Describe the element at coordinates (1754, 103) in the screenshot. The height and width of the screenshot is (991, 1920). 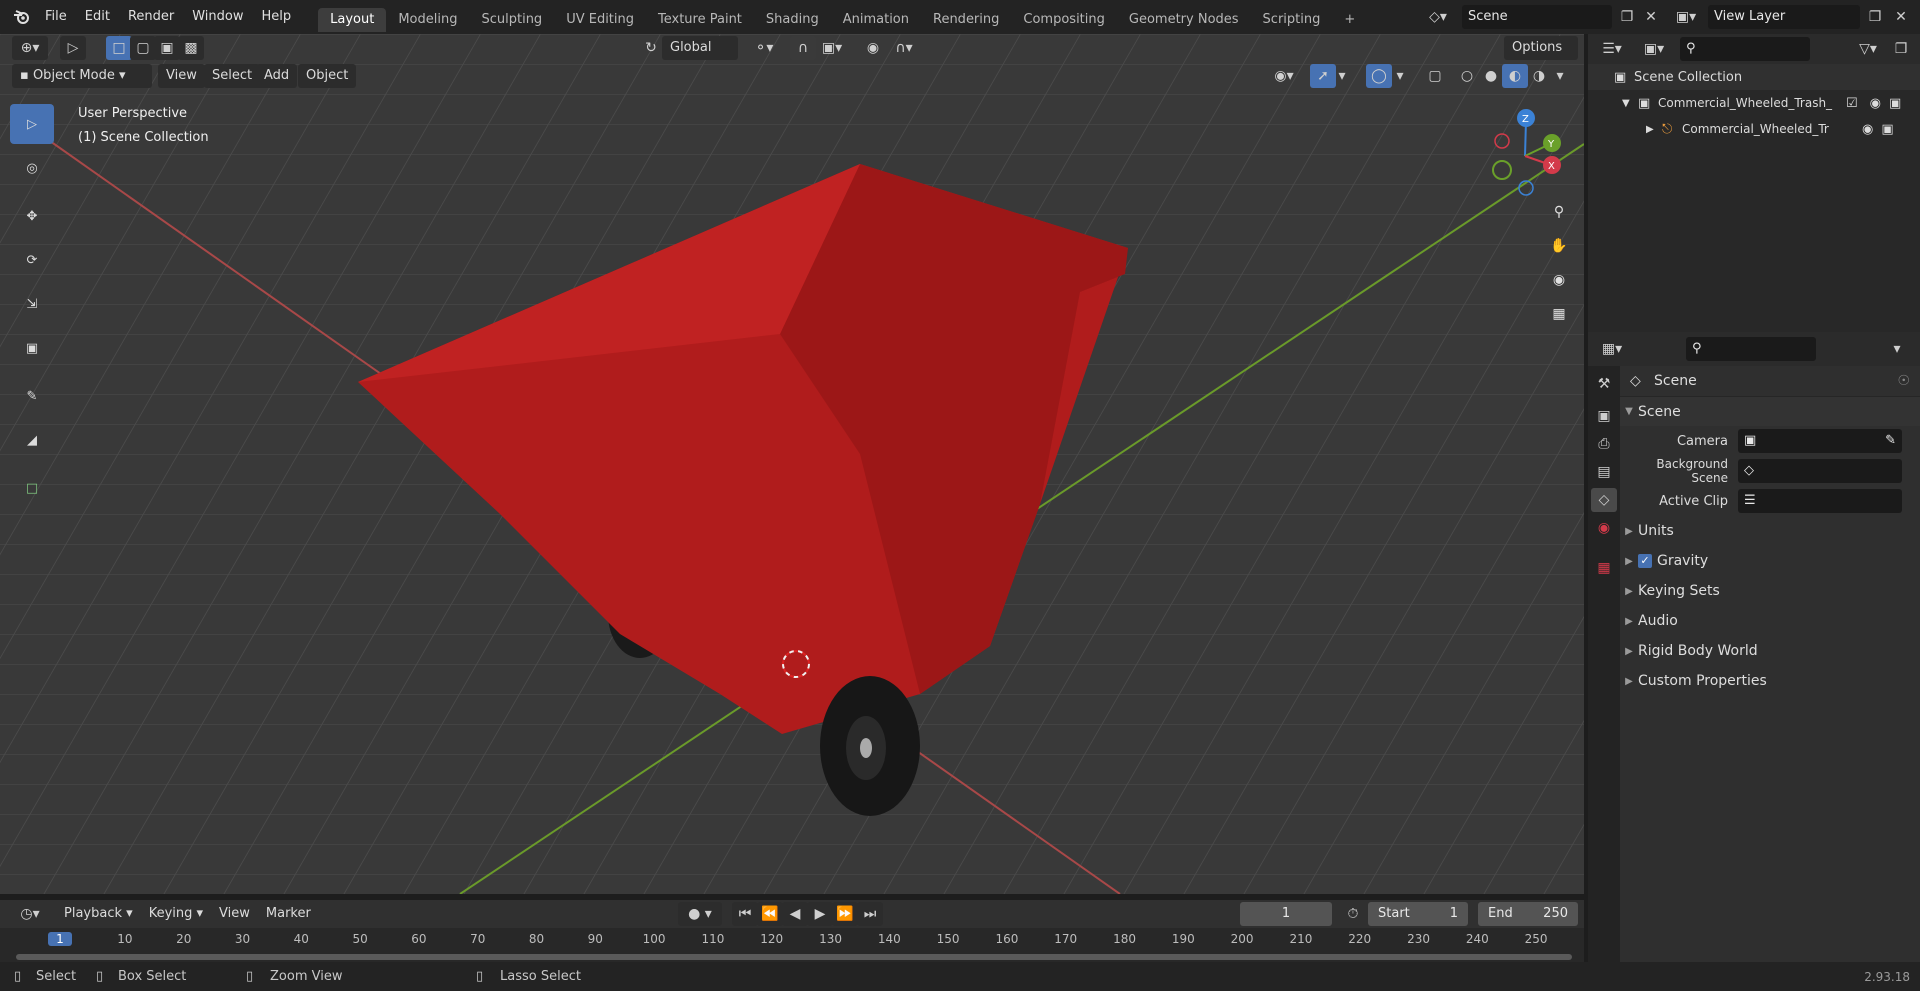
I see `outliner-row-collection: ▼ ▣ Commercial_Wheeled_Trash_ ☑ ◉ ▣` at that location.